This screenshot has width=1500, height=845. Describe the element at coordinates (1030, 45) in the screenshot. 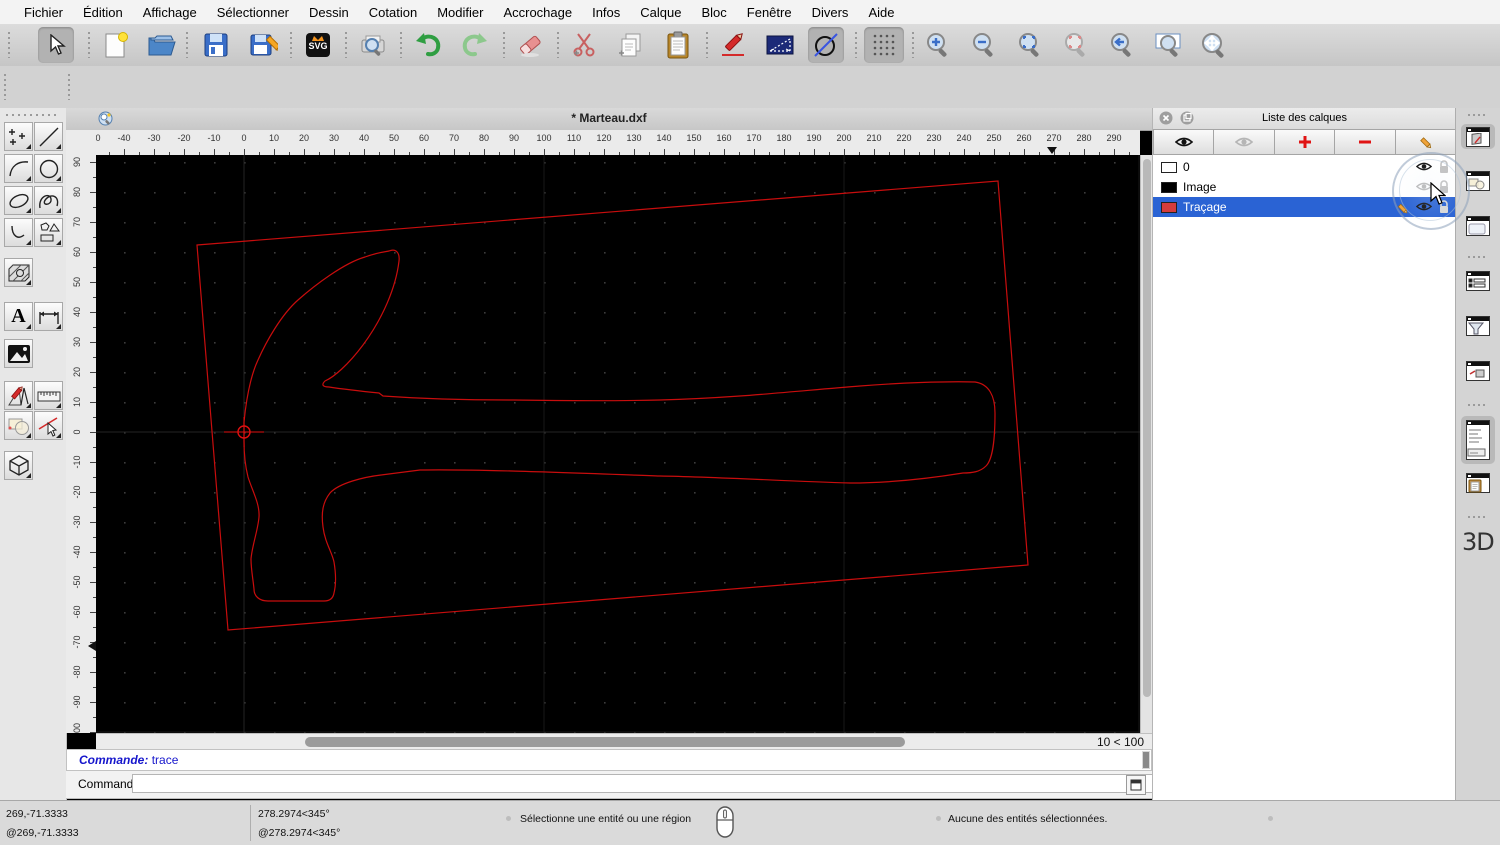

I see `zoom-auto-button` at that location.